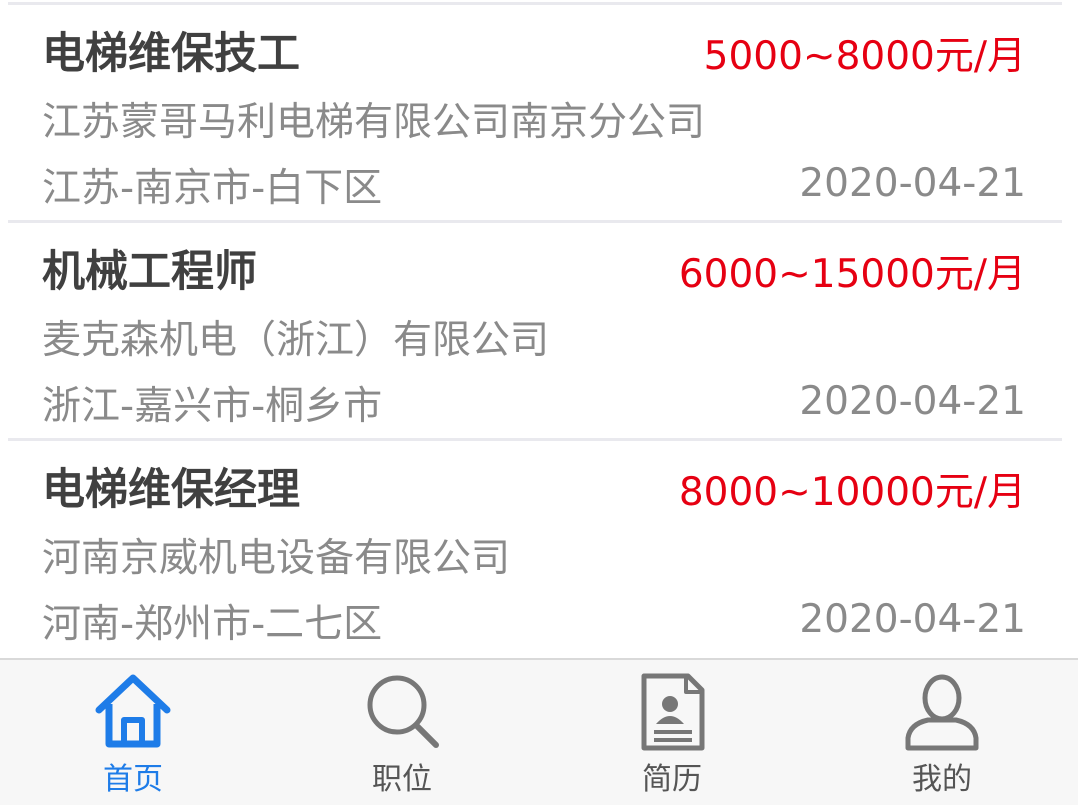 This screenshot has height=805, width=1078. Describe the element at coordinates (402, 779) in the screenshot. I see `tab-label: 职位` at that location.